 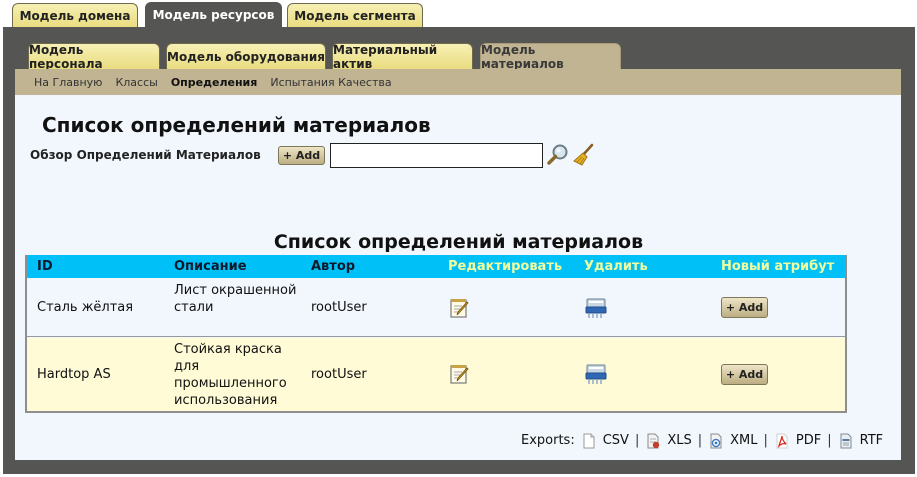 I want to click on broom-icon, so click(x=584, y=155).